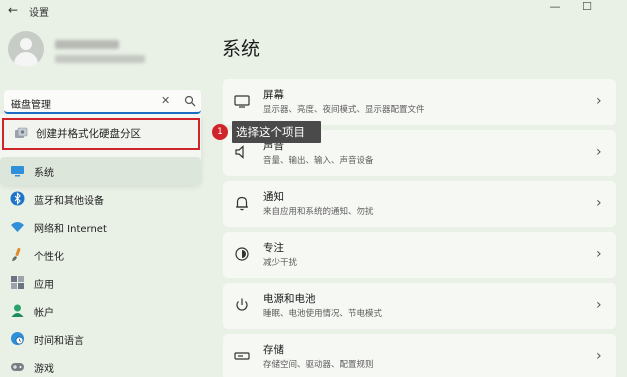 The width and height of the screenshot is (627, 377). I want to click on sidebar-item-label: 蓝牙和其他设备, so click(69, 201).